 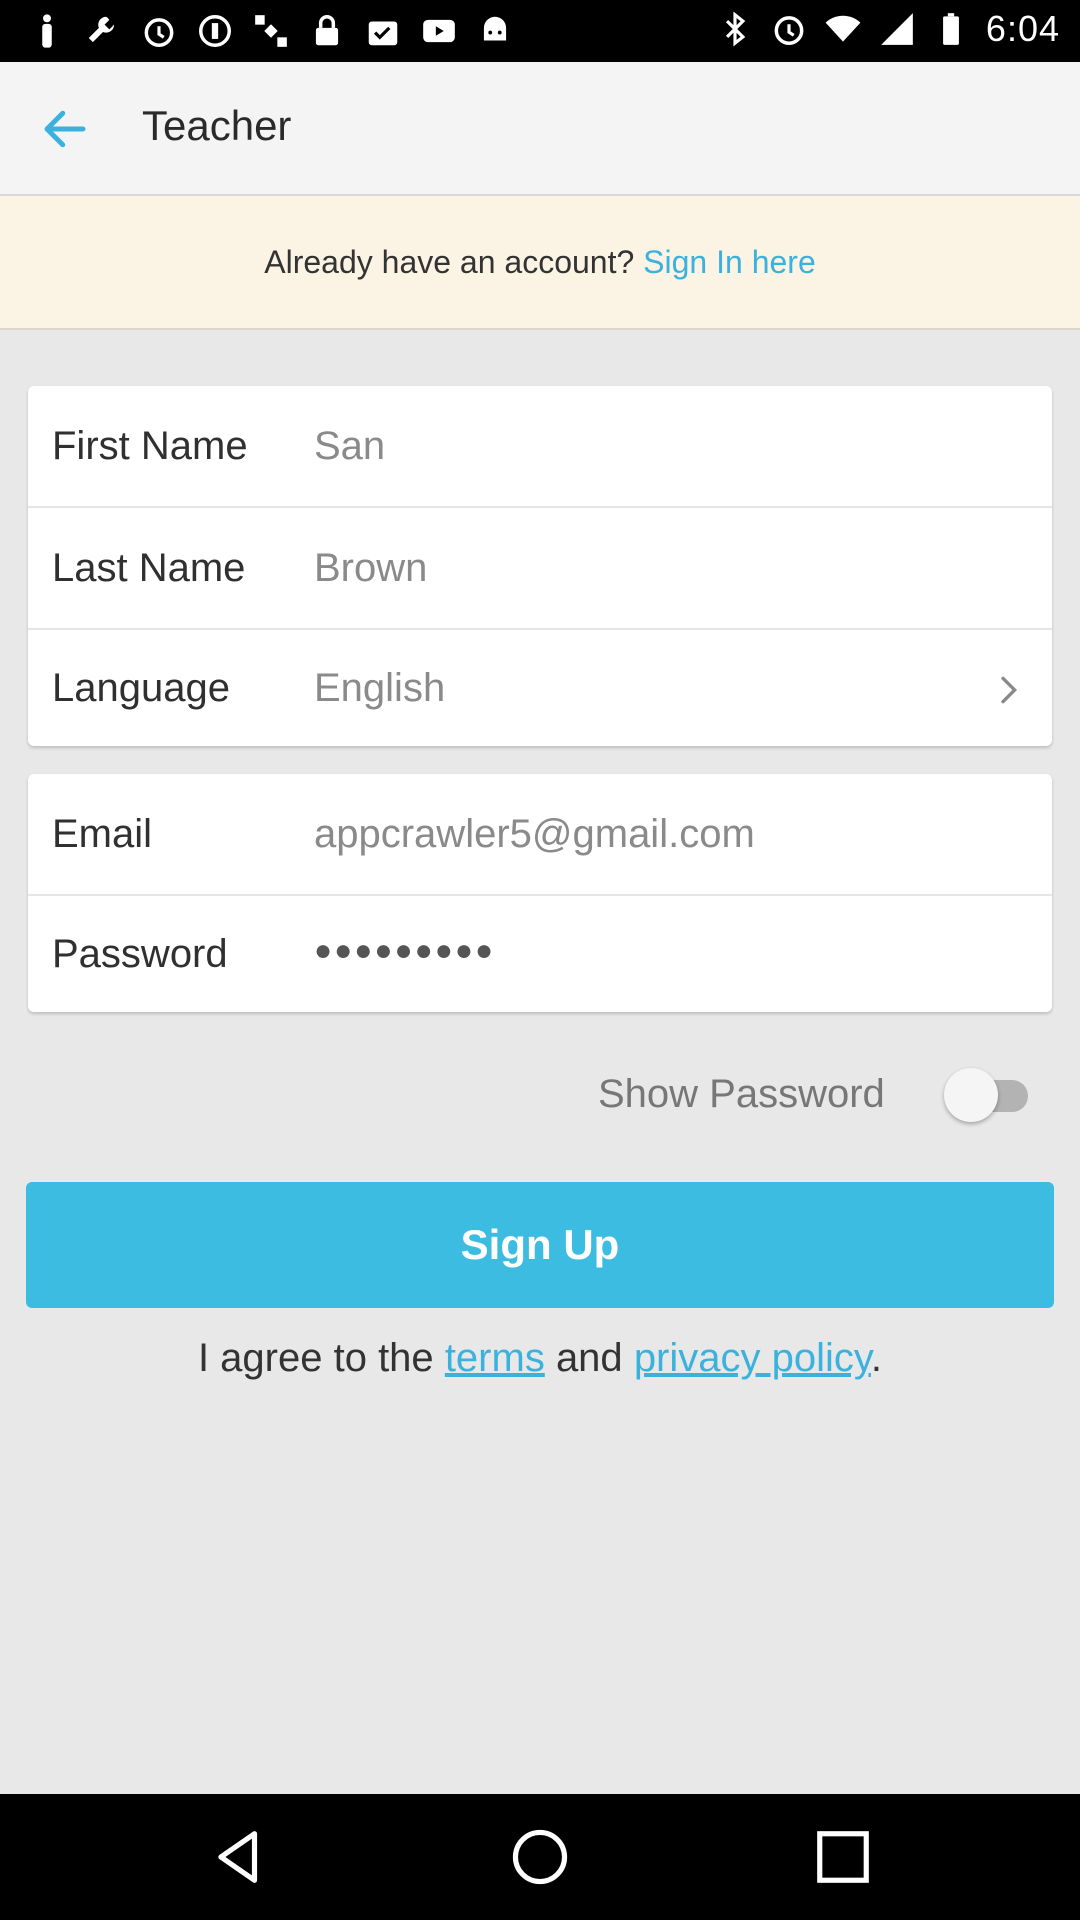 What do you see at coordinates (540, 447) in the screenshot?
I see `first-name-row: First Name San` at bounding box center [540, 447].